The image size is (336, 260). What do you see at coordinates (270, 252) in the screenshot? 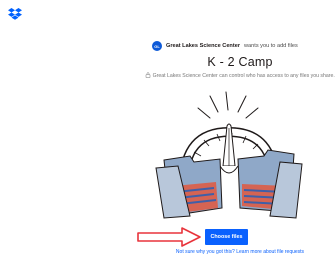
I see `learn-more-link: Learn more about file requests` at bounding box center [270, 252].